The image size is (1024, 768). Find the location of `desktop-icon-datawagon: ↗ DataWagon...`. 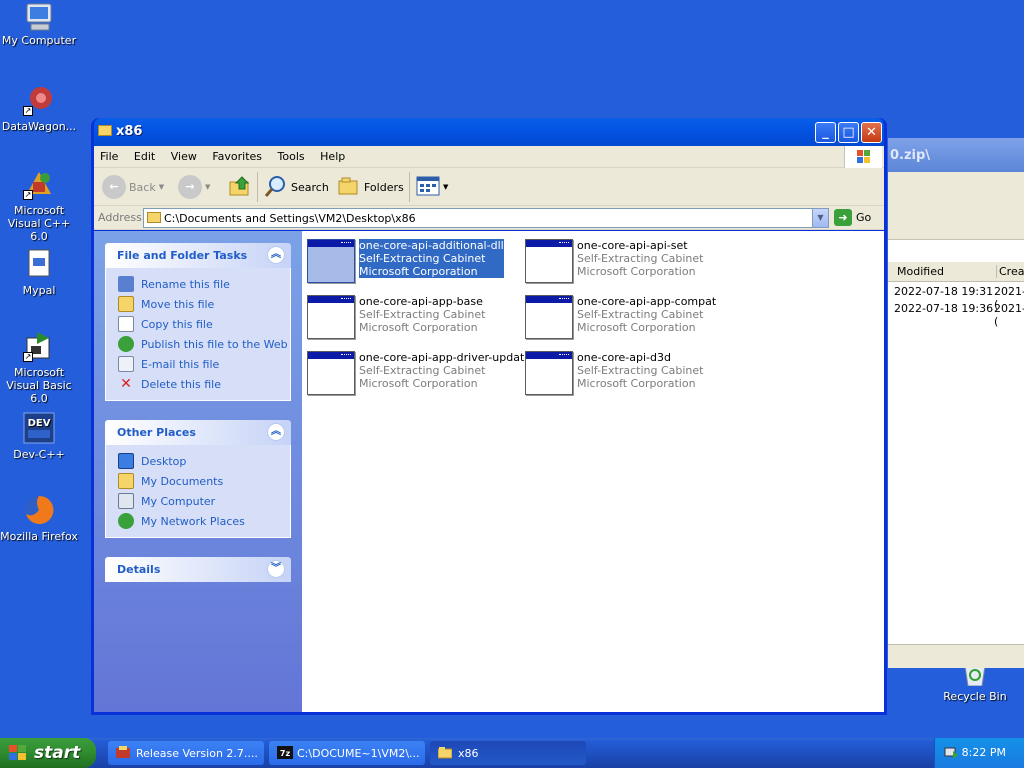

desktop-icon-datawagon: ↗ DataWagon... is located at coordinates (39, 108).